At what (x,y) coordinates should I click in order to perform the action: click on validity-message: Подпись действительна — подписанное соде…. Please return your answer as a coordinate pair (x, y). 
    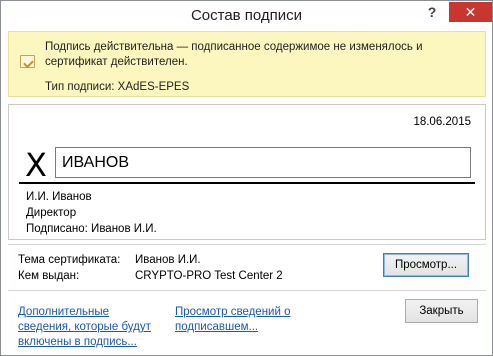
    Looking at the image, I should click on (234, 54).